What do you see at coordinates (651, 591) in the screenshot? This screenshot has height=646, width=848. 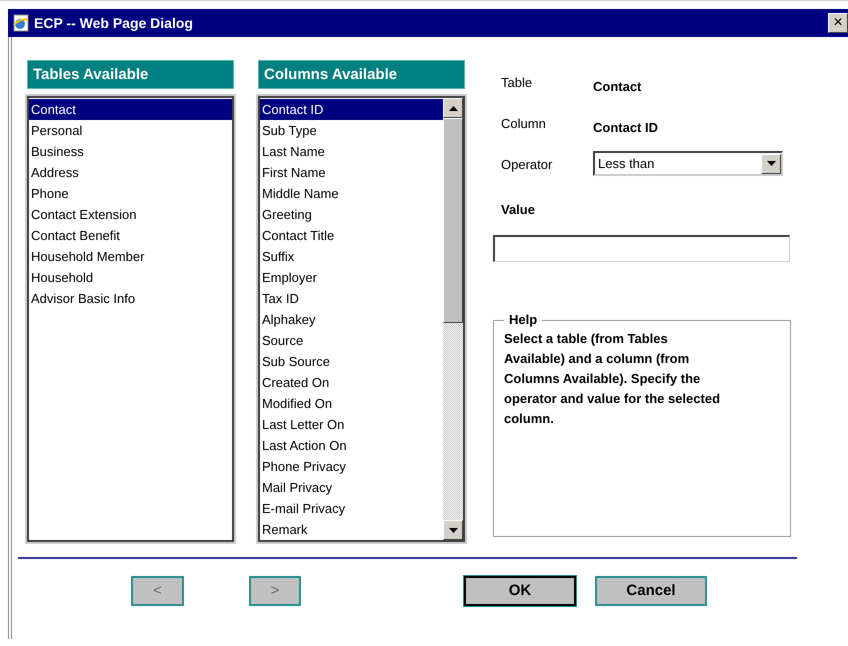 I see `dialog-button: Cancel` at bounding box center [651, 591].